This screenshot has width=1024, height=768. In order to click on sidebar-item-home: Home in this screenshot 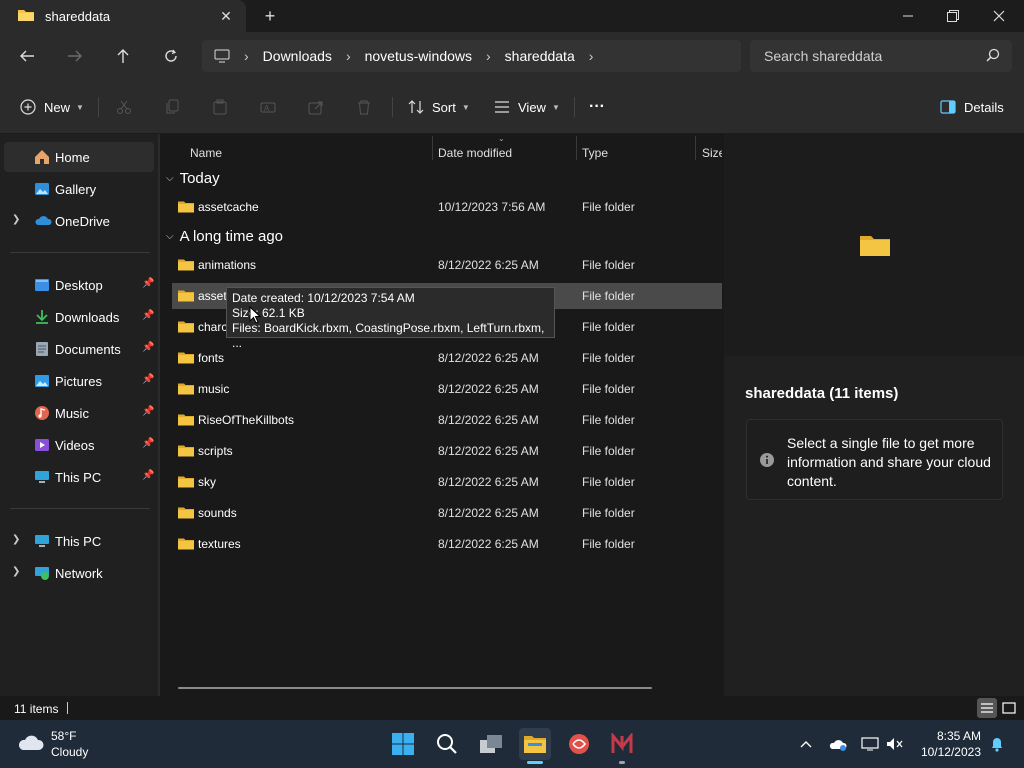, I will do `click(79, 157)`.